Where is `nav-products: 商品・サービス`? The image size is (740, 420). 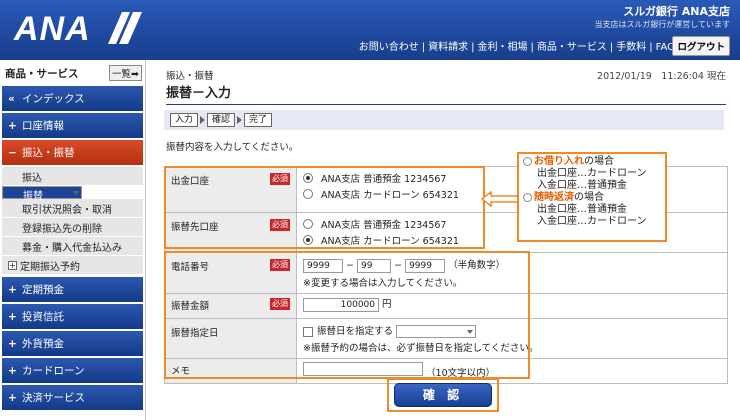 nav-products: 商品・サービス is located at coordinates (572, 47).